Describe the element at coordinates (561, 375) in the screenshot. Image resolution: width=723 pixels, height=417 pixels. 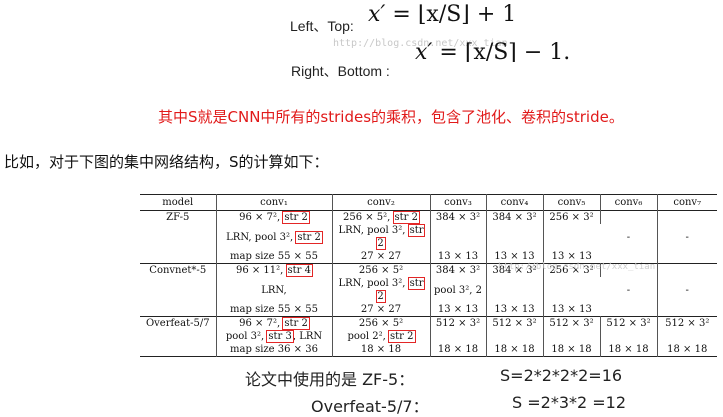
I see `zf-summary-value: S=2*2*2*2=16` at that location.